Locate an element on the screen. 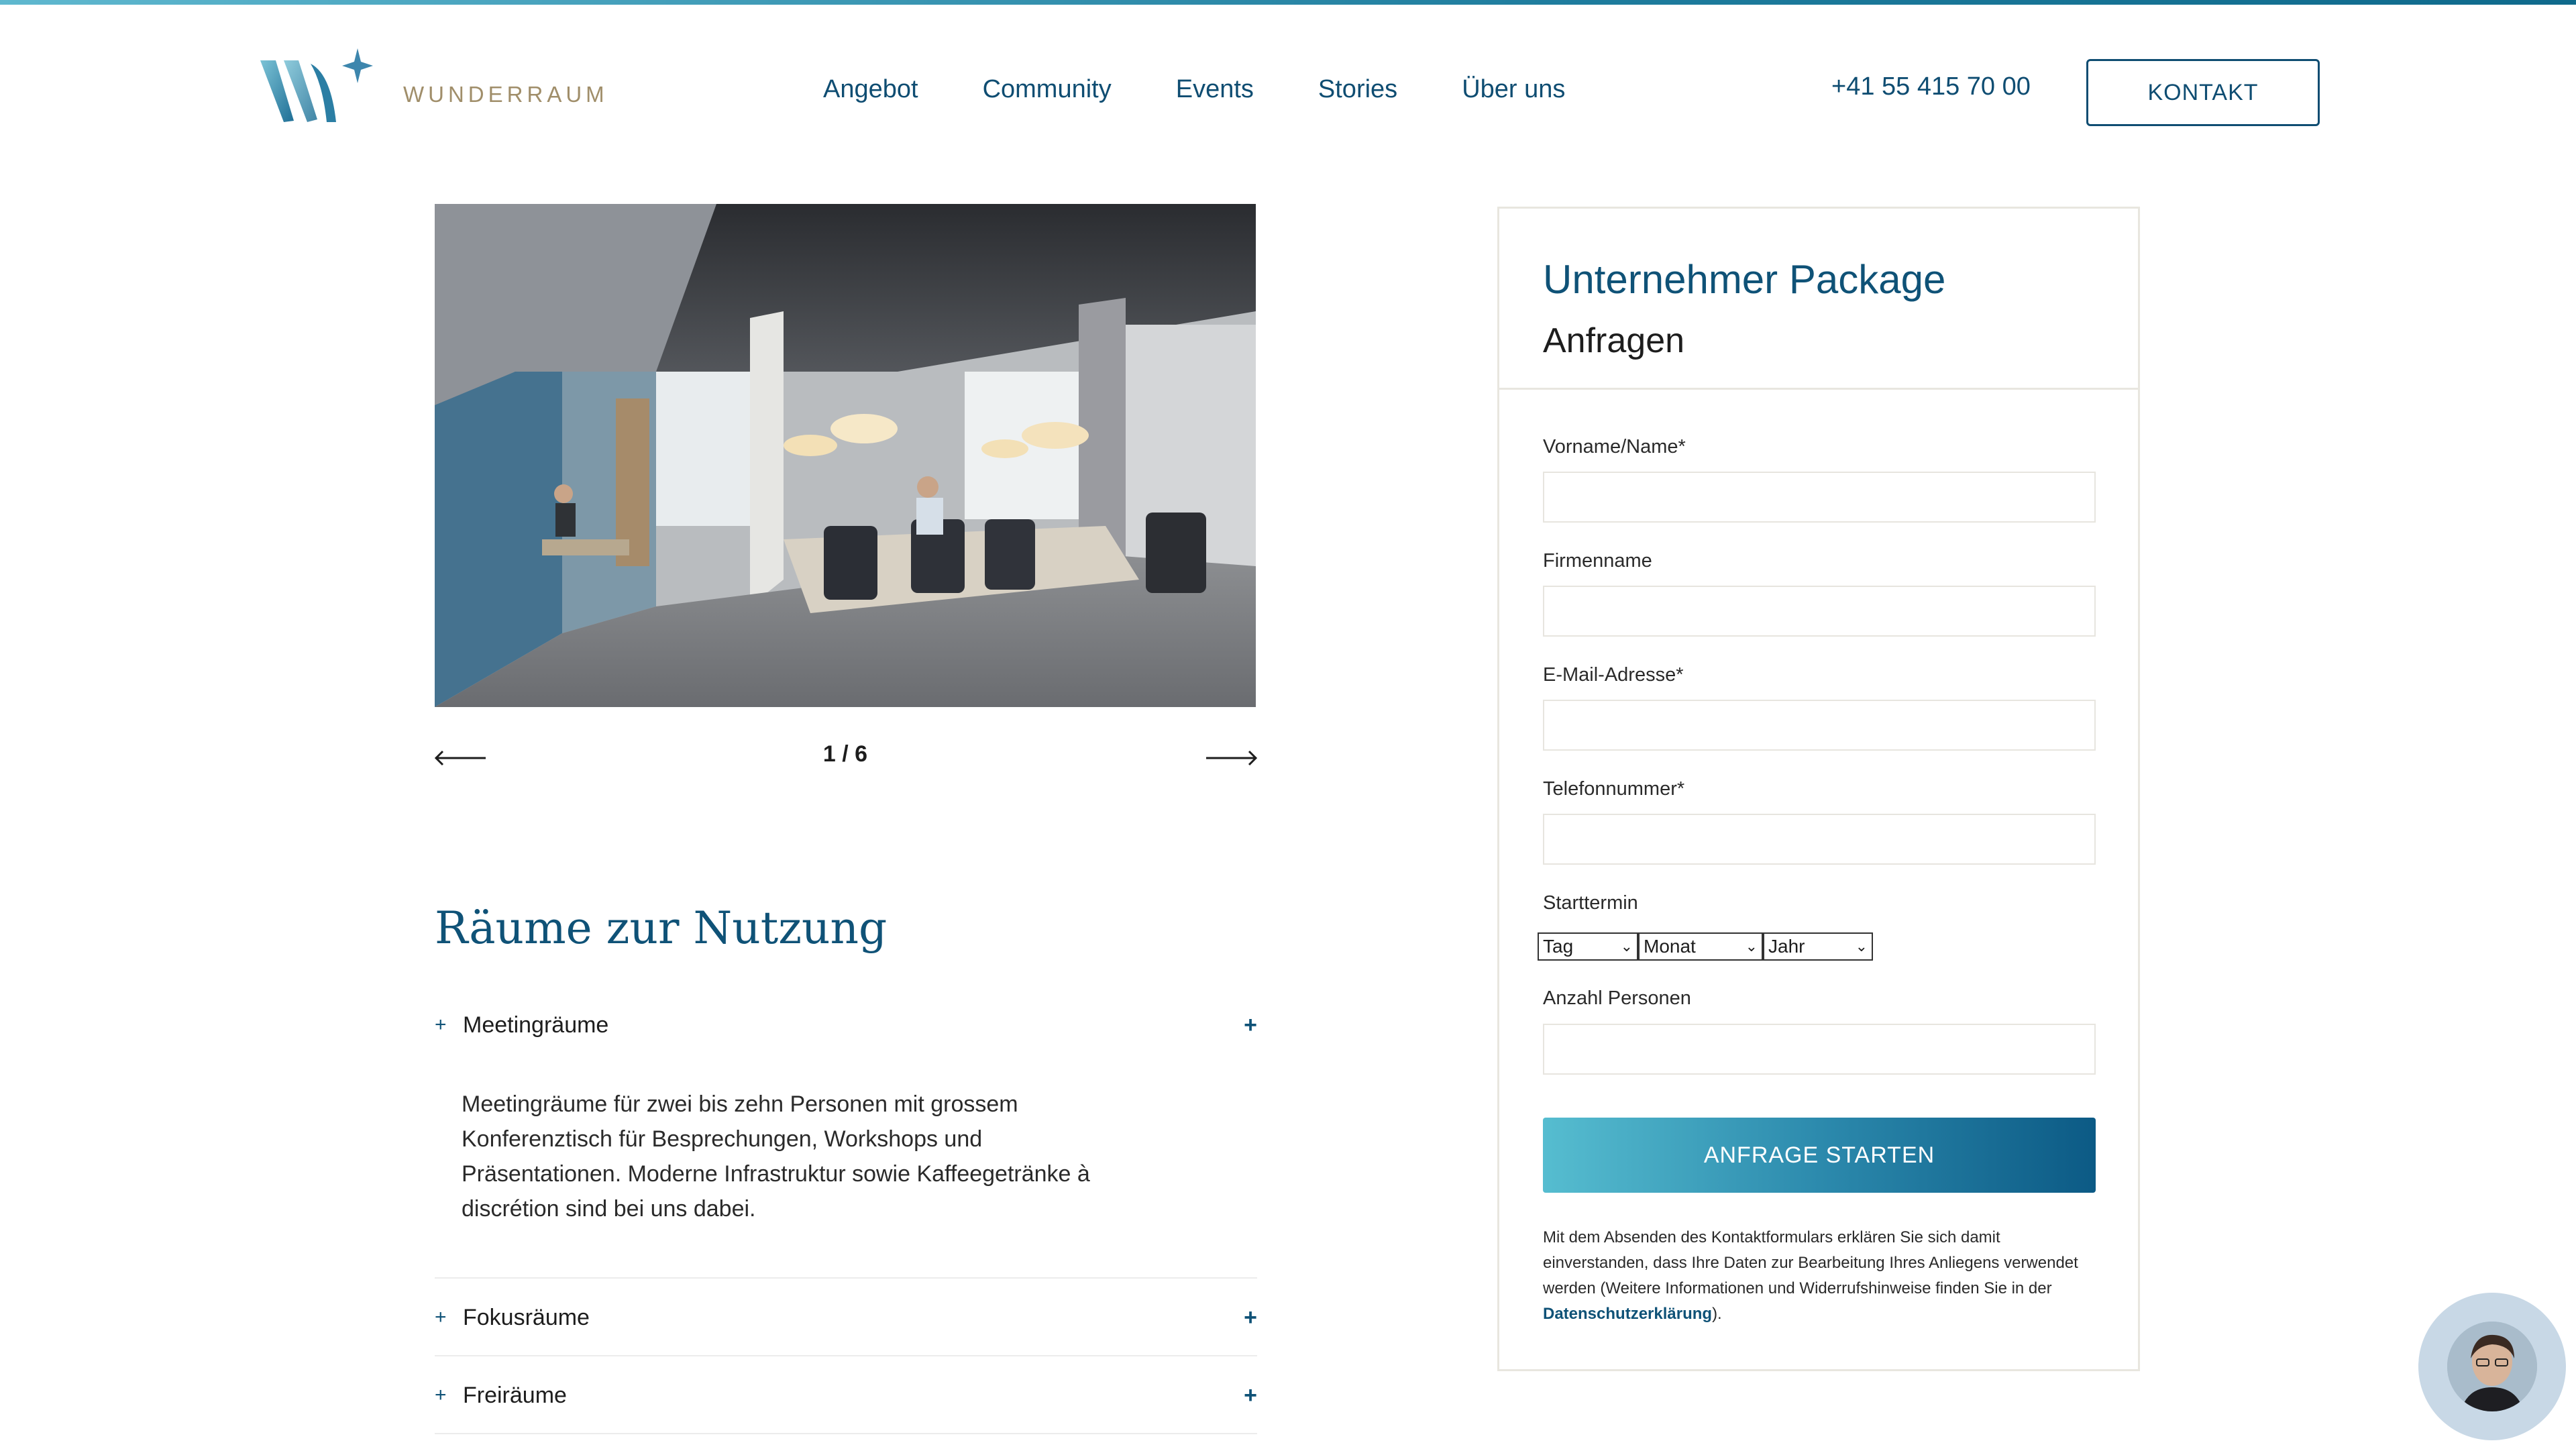 This screenshot has width=2576, height=1449. contact-button: KONTAKT is located at coordinates (2203, 92).